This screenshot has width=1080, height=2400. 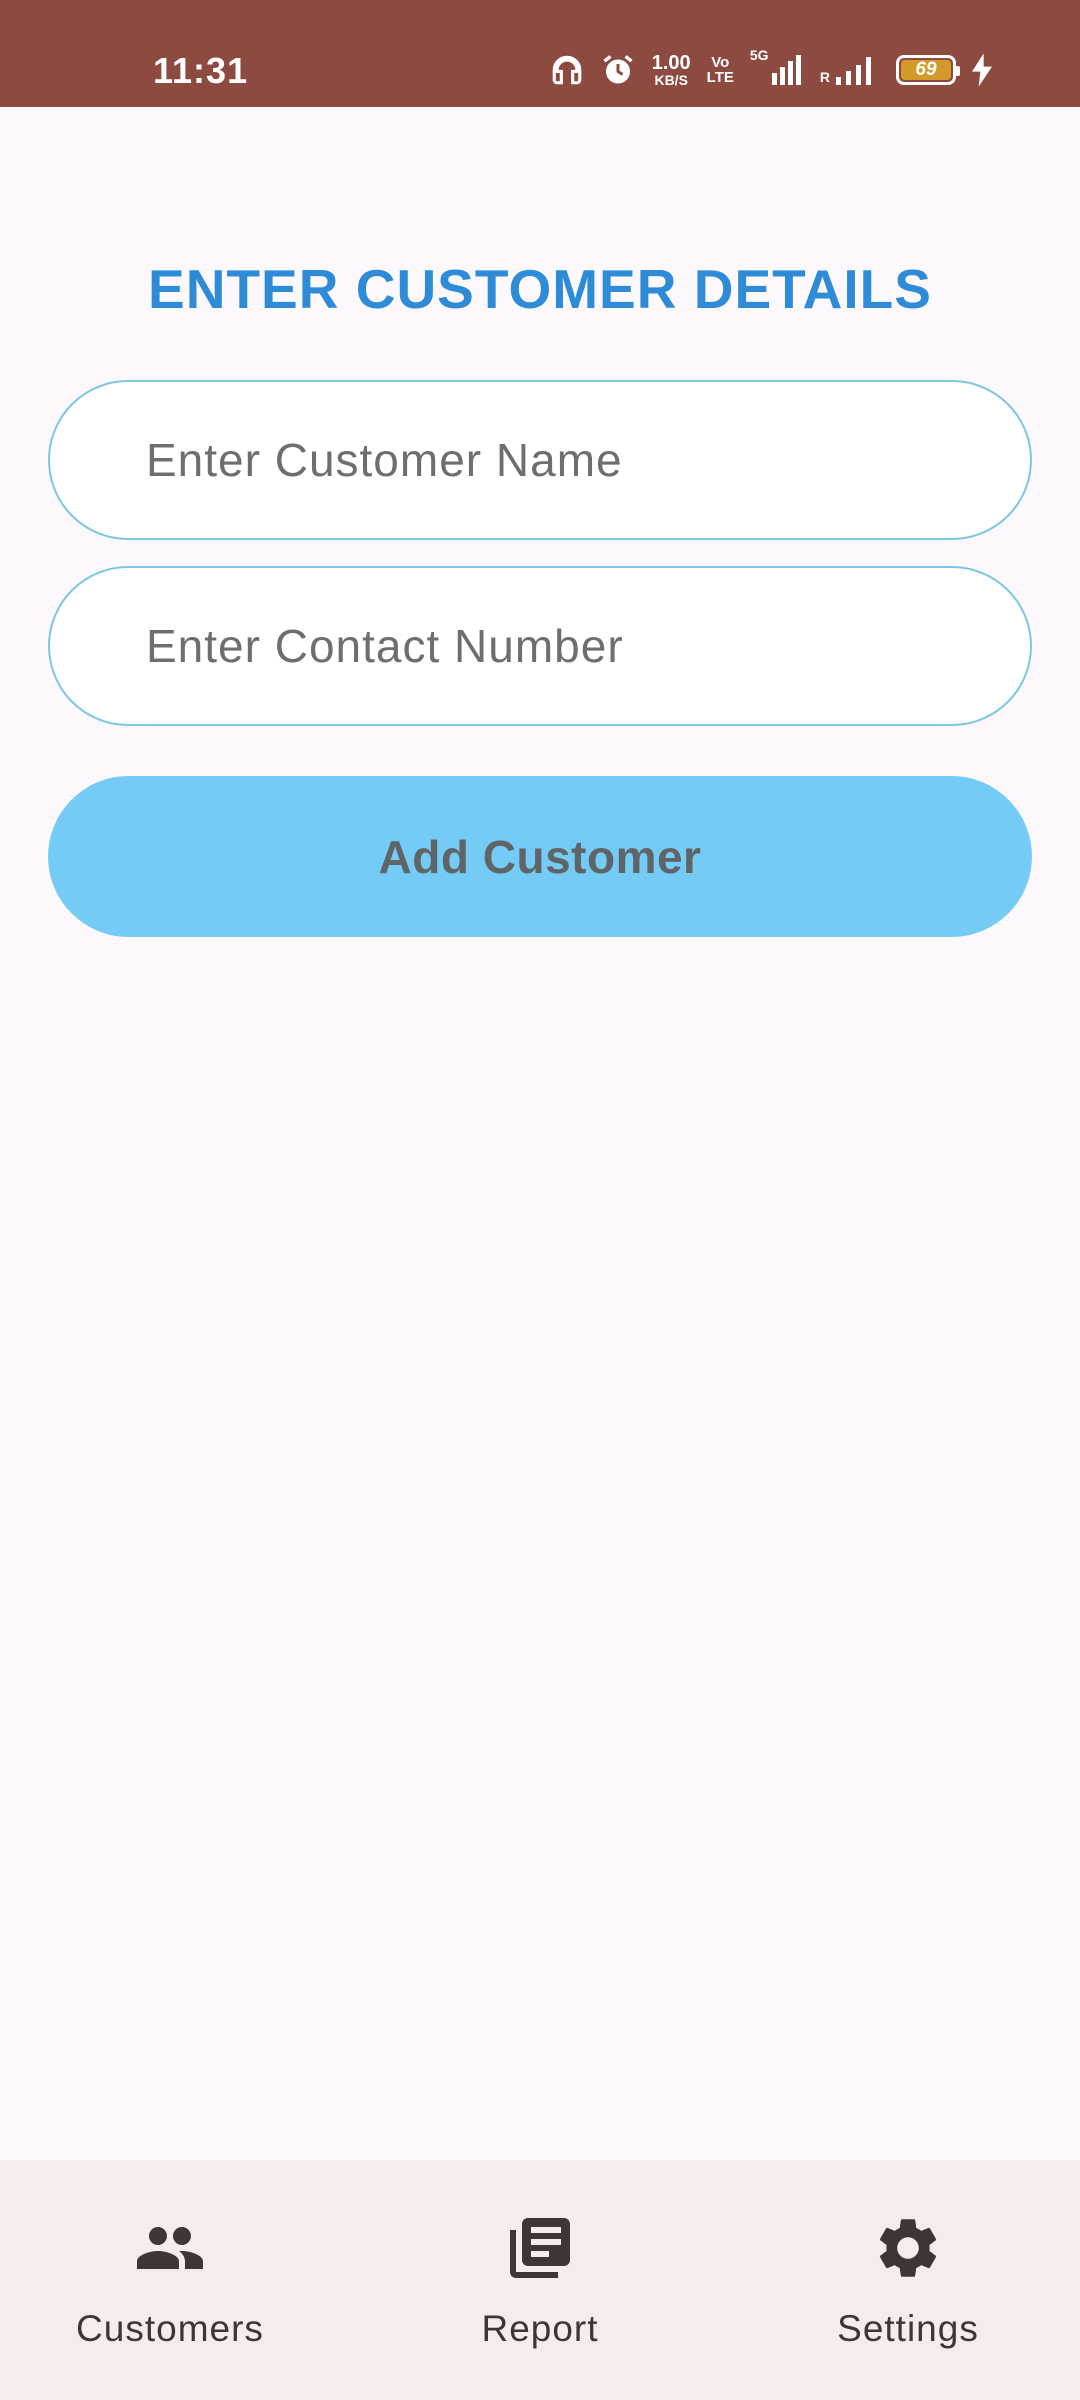 I want to click on nav-item-customers: Customers, so click(x=170, y=2280).